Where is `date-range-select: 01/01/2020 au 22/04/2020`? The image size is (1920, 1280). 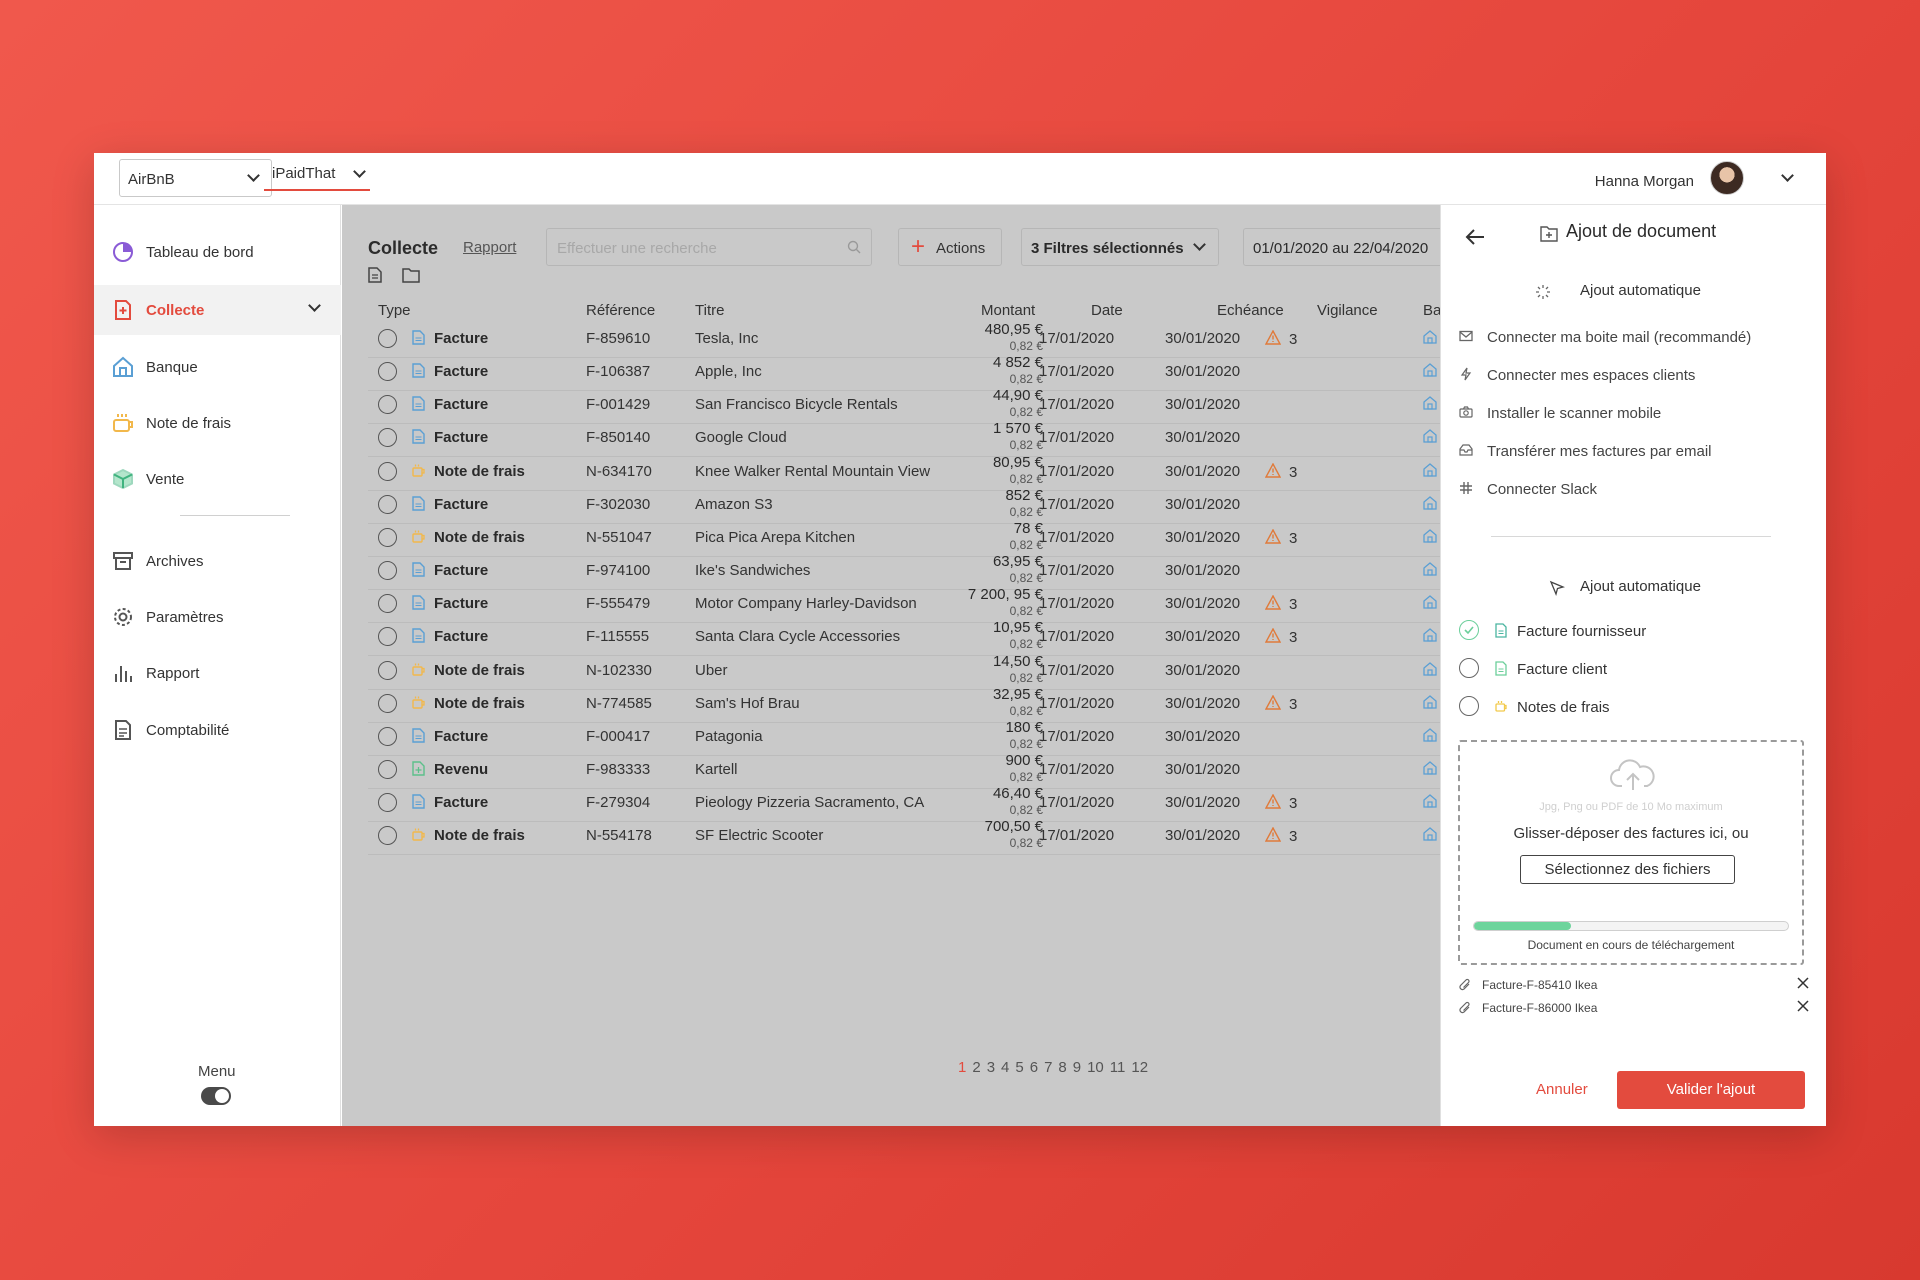 date-range-select: 01/01/2020 au 22/04/2020 is located at coordinates (1341, 247).